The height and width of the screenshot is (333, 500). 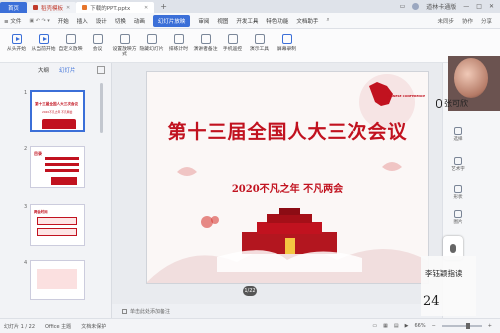 What do you see at coordinates (287, 130) in the screenshot?
I see `slide-title: 第十三届全国人大三次会议` at bounding box center [287, 130].